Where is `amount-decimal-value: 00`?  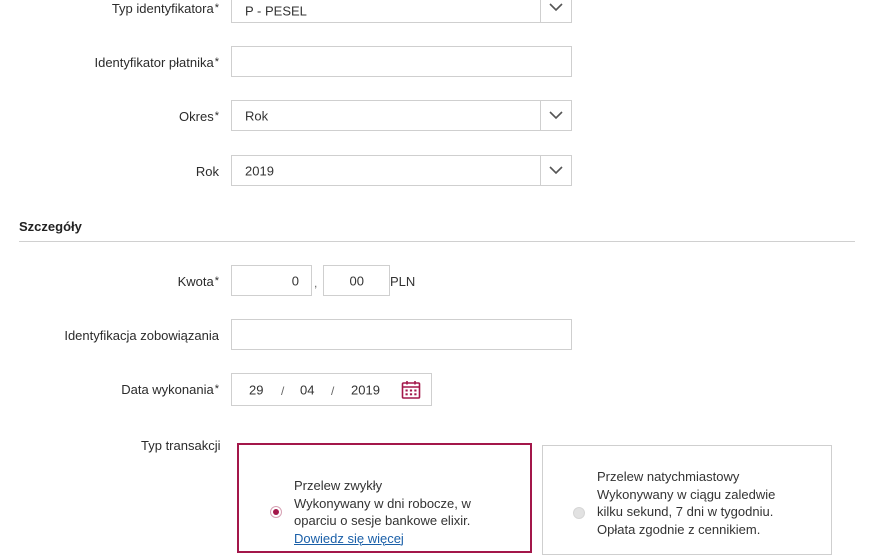
amount-decimal-value: 00 is located at coordinates (356, 280).